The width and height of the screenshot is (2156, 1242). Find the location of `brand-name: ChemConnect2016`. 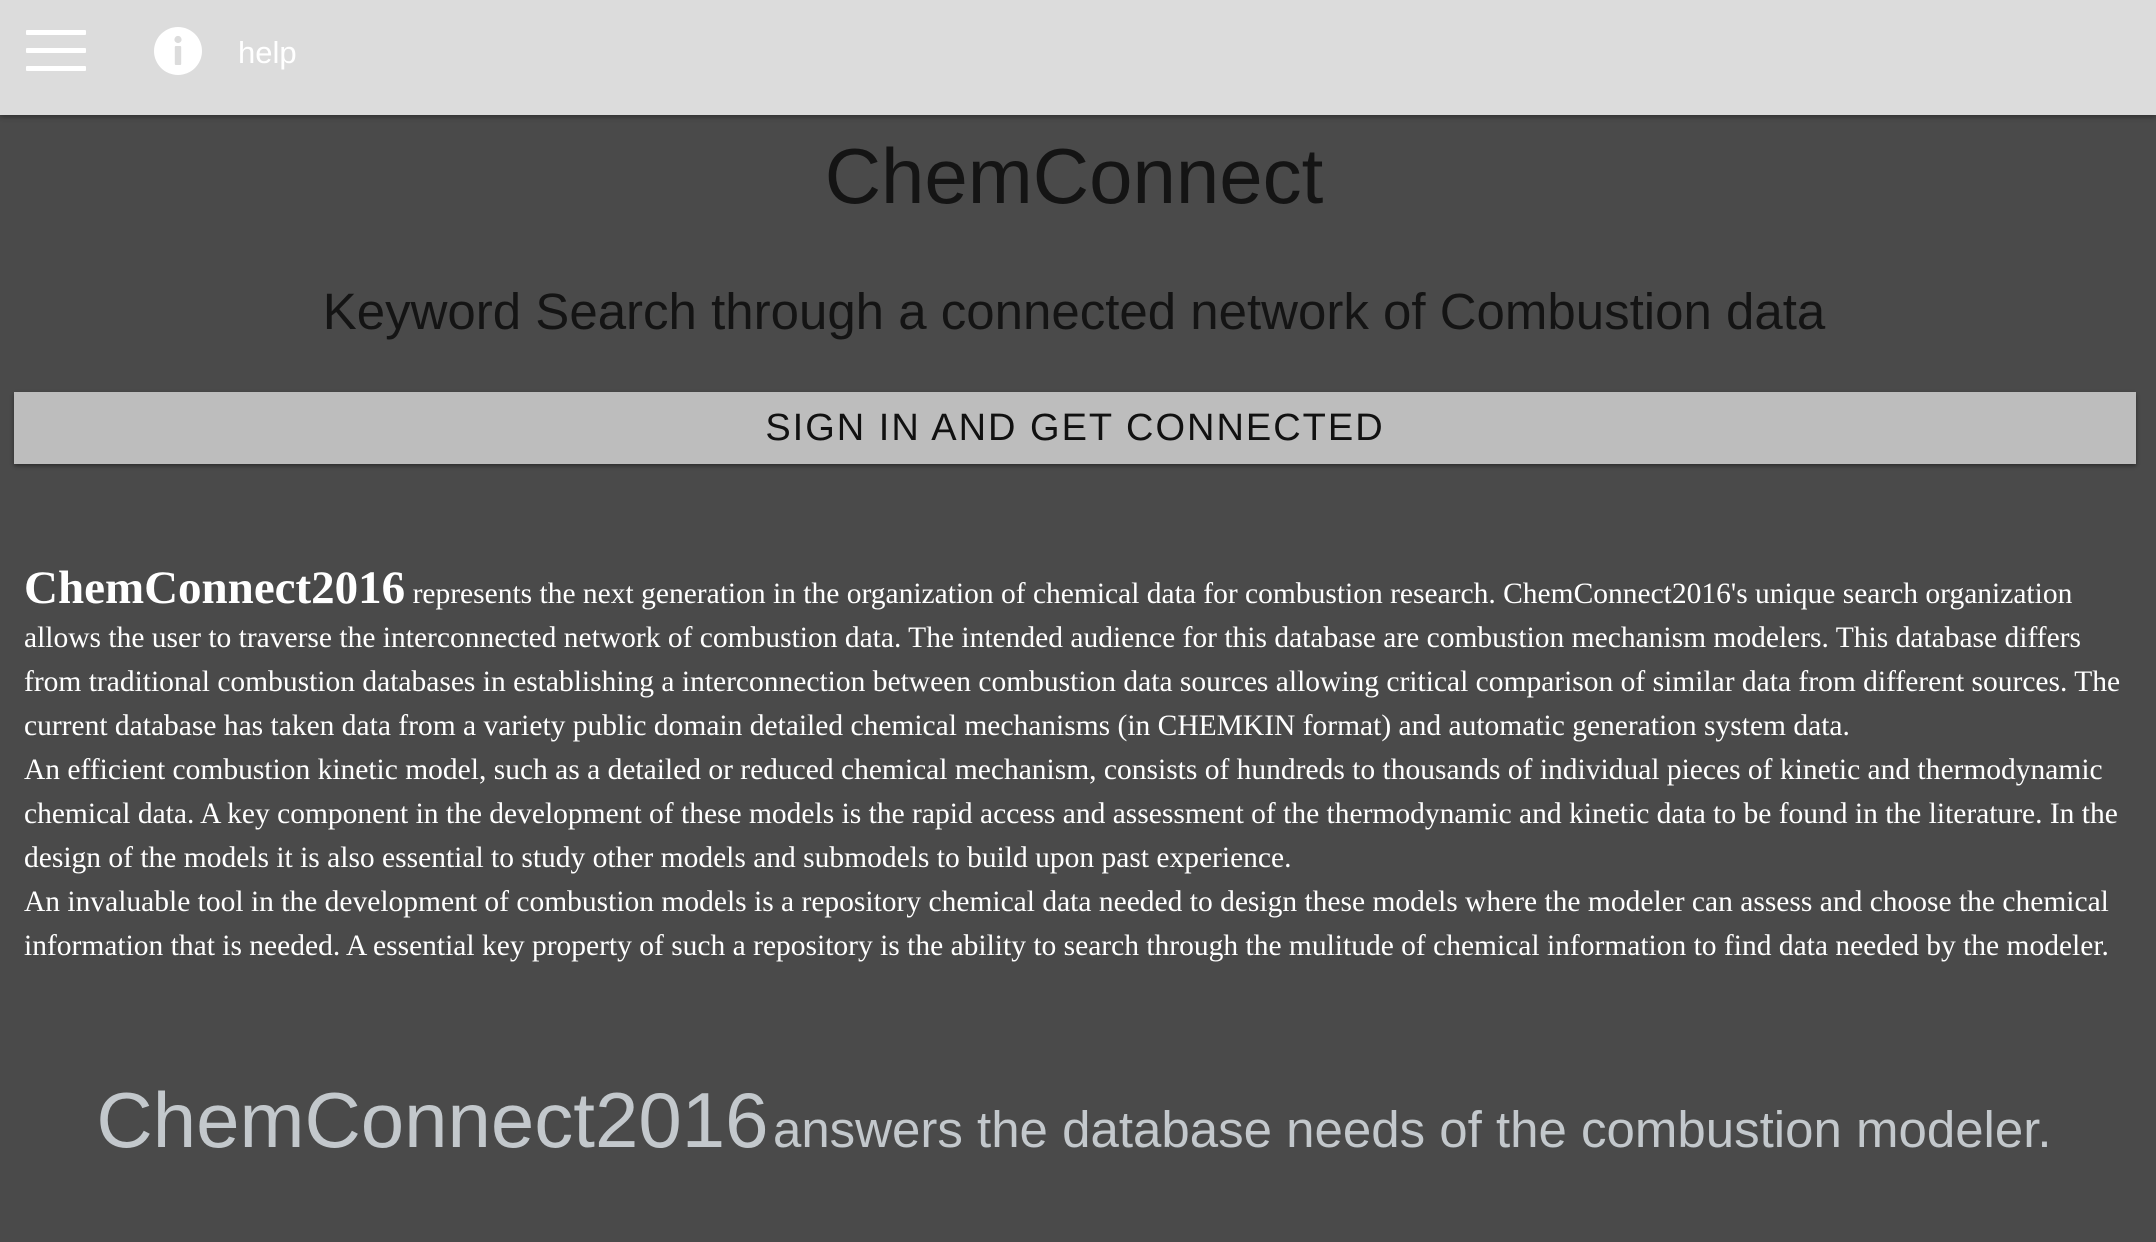

brand-name: ChemConnect2016 is located at coordinates (215, 588).